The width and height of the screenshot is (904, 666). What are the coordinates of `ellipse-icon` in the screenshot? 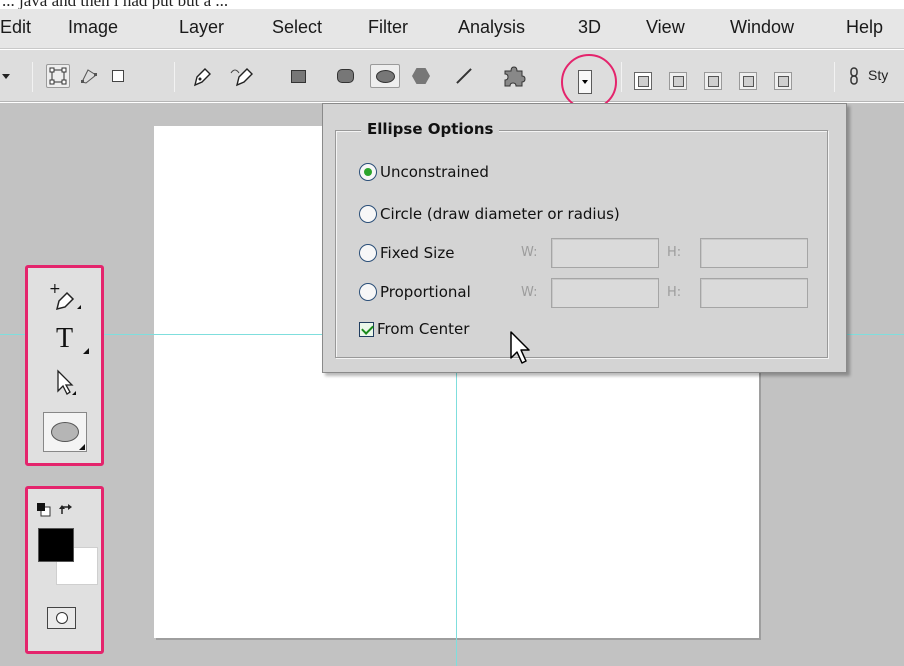 It's located at (385, 76).